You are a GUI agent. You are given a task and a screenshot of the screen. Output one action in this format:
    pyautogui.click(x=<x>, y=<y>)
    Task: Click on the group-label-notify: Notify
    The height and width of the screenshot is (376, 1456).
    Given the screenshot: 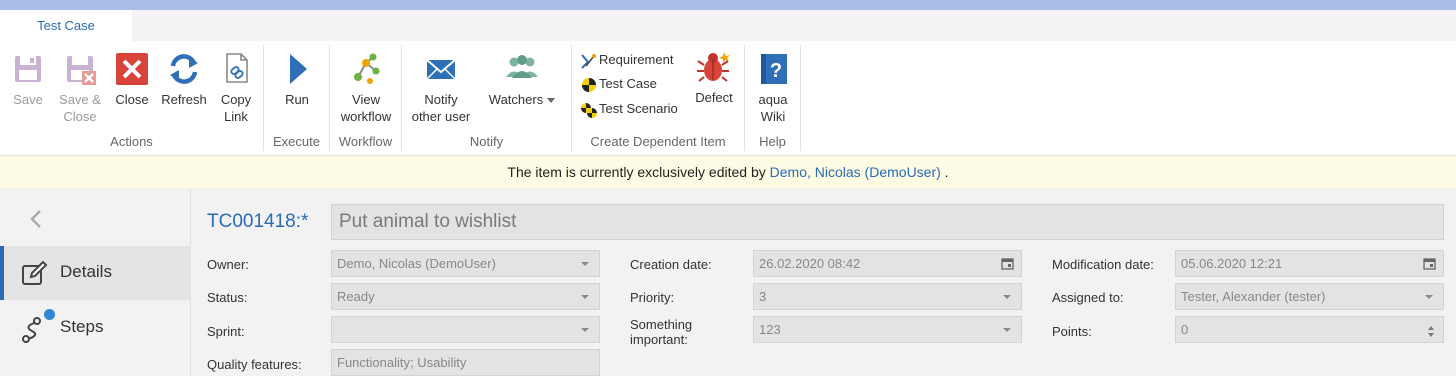 What is the action you would take?
    pyautogui.click(x=486, y=141)
    